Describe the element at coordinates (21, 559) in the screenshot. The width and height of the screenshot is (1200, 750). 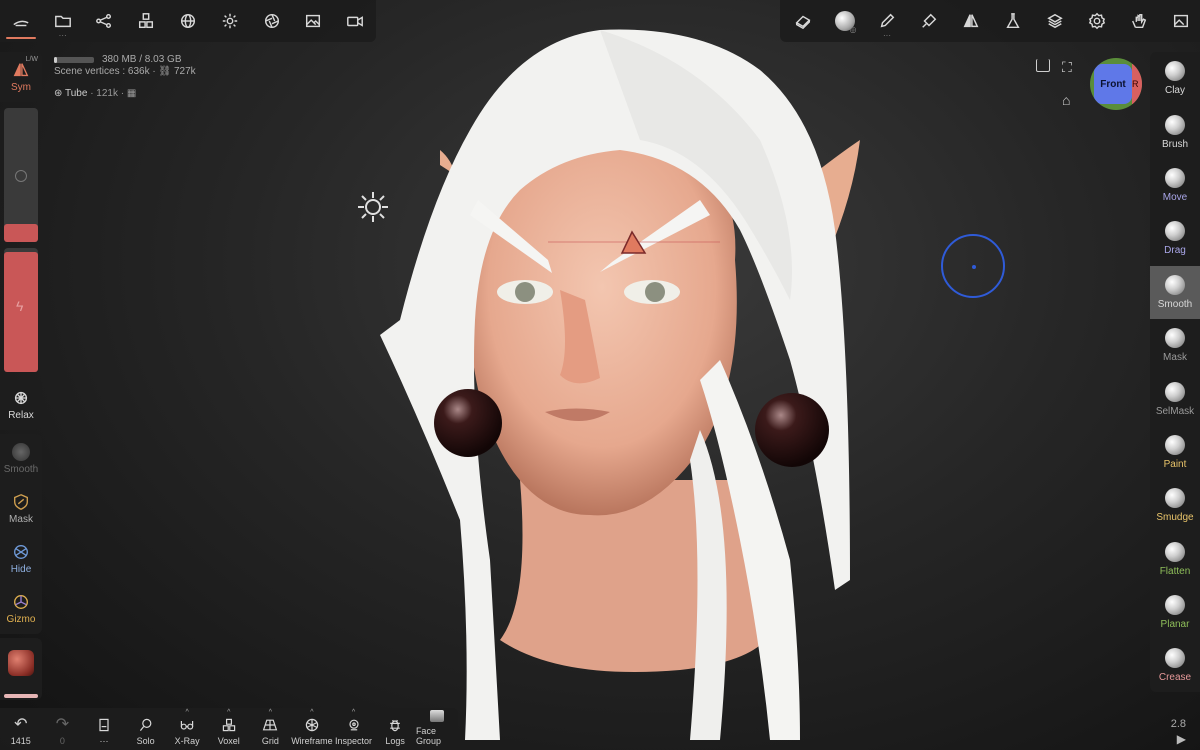
I see `hide-quick-button: Hide` at that location.